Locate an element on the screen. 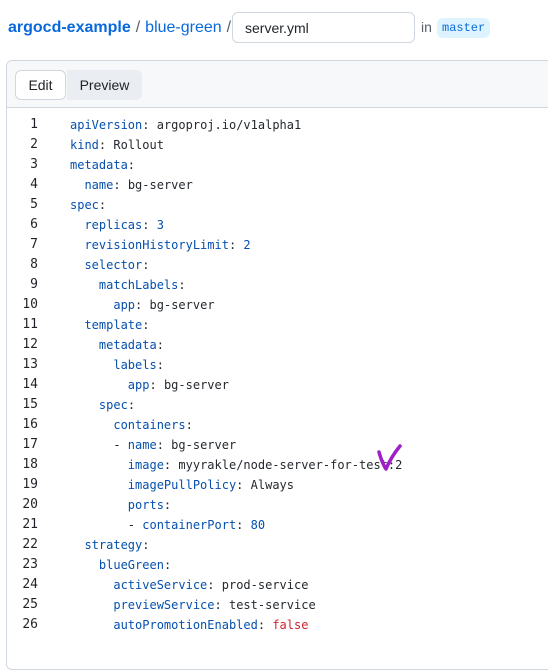 The width and height of the screenshot is (548, 670). yaml-key: kind is located at coordinates (84, 145).